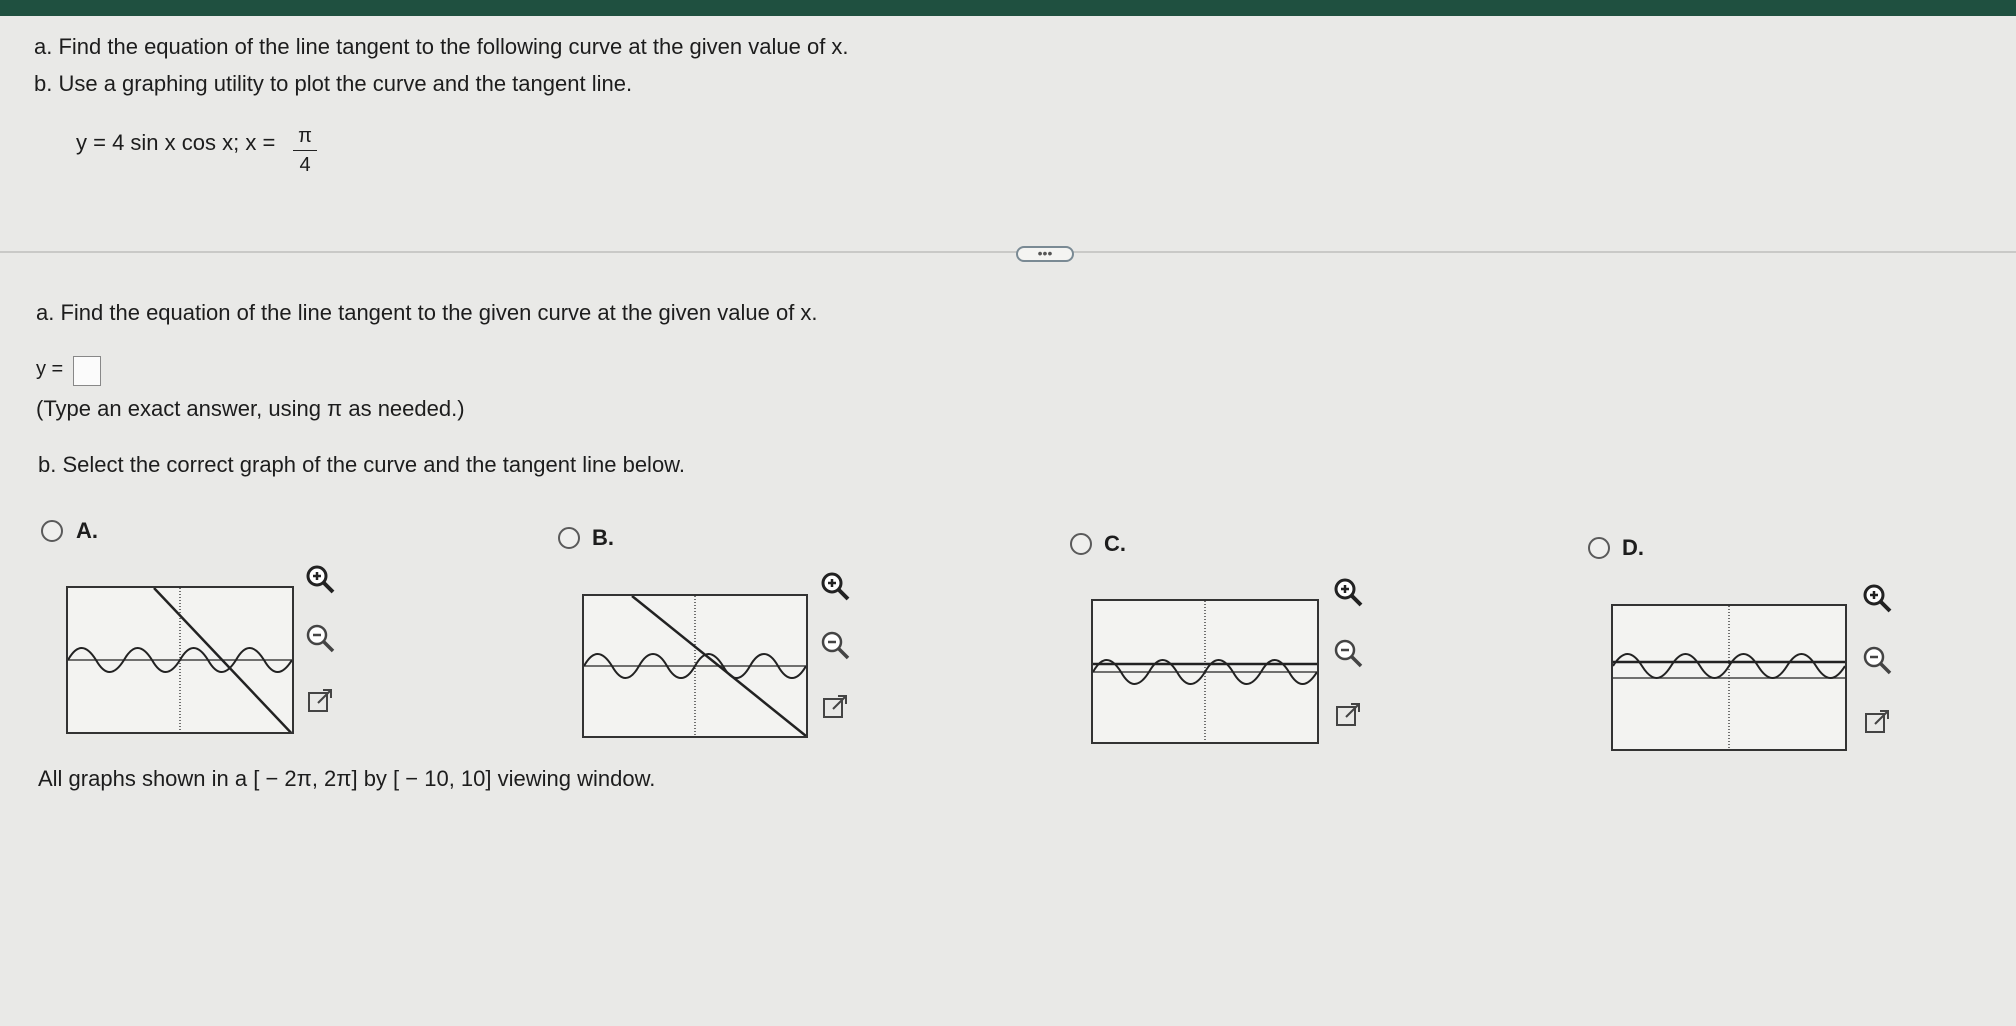 This screenshot has height=1026, width=2016. What do you see at coordinates (305, 165) in the screenshot?
I see `x-denominator: 4` at bounding box center [305, 165].